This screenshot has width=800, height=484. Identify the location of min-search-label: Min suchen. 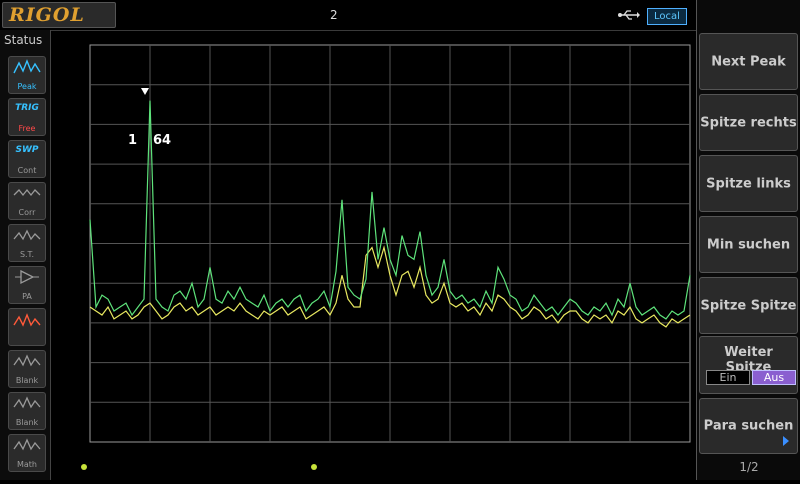
(748, 244).